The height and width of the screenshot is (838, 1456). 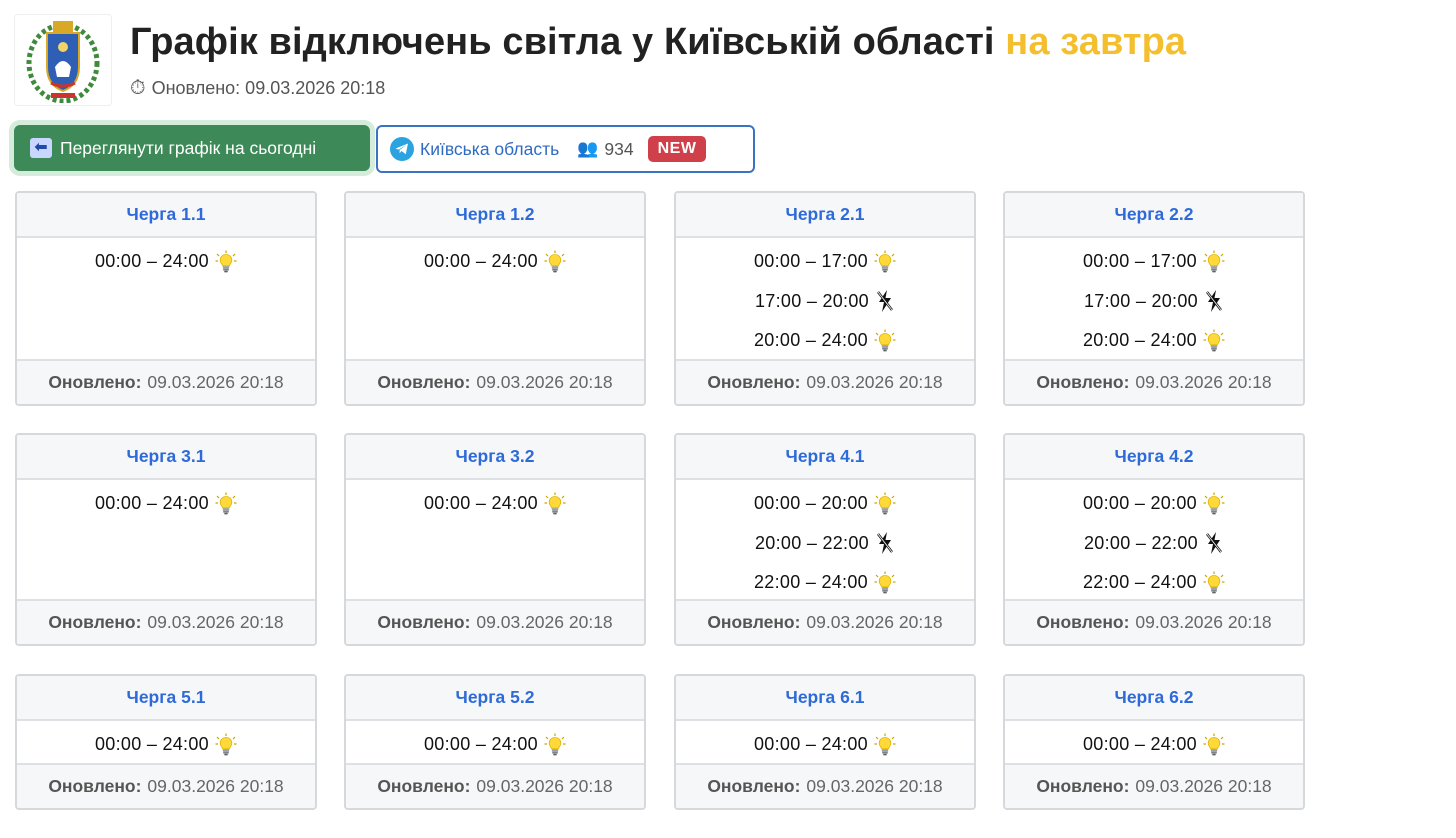 I want to click on queue-title-link: Черга 6.2, so click(x=1154, y=698).